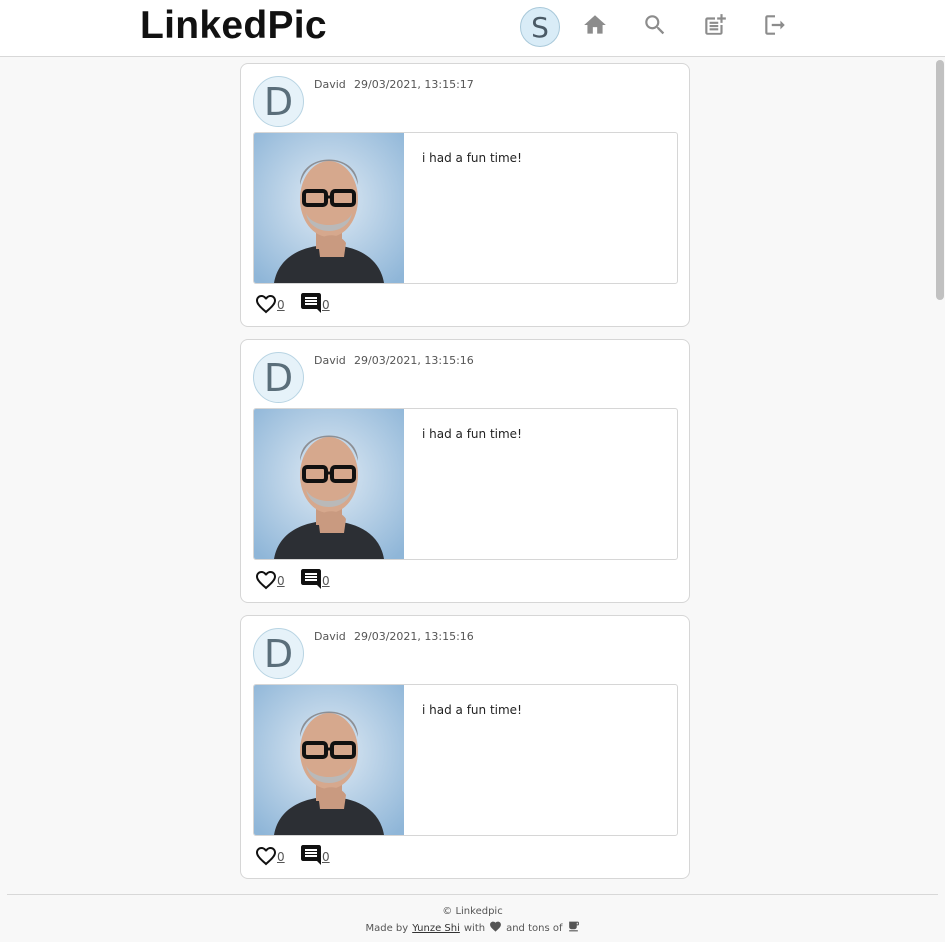 The image size is (945, 942). Describe the element at coordinates (472, 911) in the screenshot. I see `footer-copyright: © Linkedpic` at that location.